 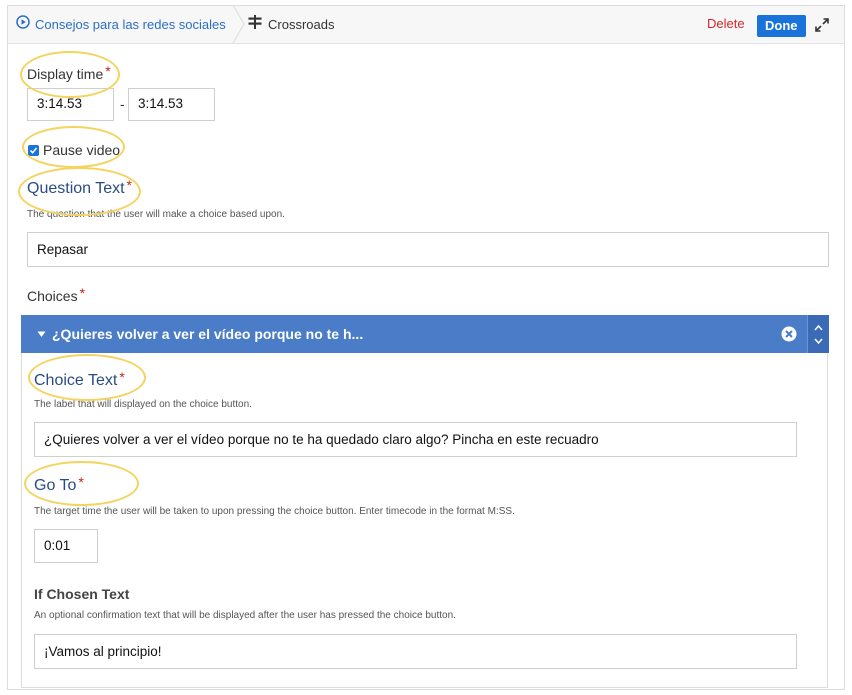 I want to click on done-button: Done, so click(x=781, y=26).